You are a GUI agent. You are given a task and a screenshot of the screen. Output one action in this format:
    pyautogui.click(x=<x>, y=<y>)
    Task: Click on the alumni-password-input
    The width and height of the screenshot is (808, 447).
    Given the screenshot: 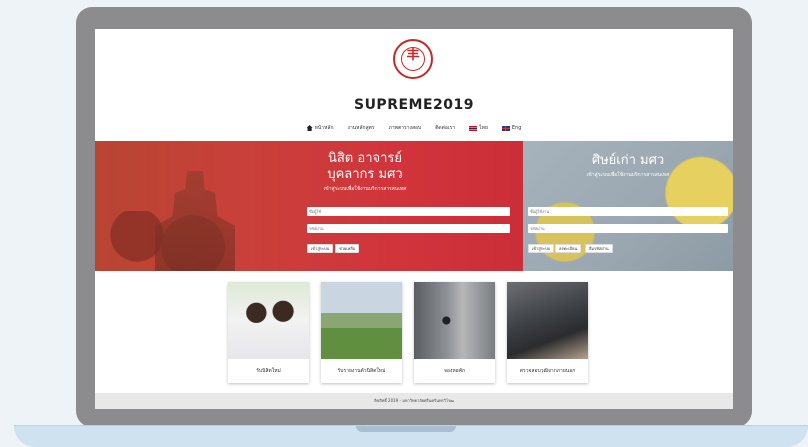 What is the action you would take?
    pyautogui.click(x=628, y=228)
    